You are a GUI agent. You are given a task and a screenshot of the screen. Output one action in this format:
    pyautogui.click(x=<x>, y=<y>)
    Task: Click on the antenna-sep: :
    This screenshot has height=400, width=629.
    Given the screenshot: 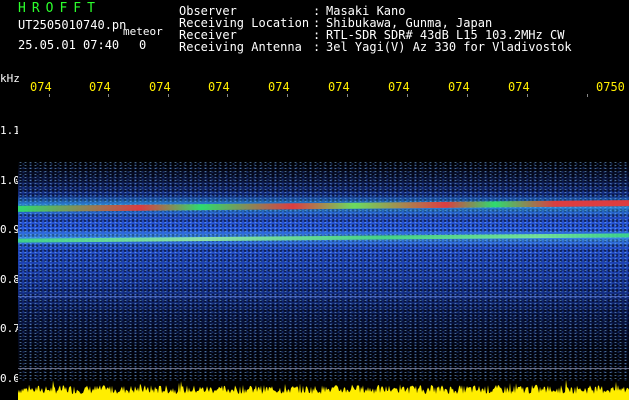 What is the action you would take?
    pyautogui.click(x=317, y=47)
    